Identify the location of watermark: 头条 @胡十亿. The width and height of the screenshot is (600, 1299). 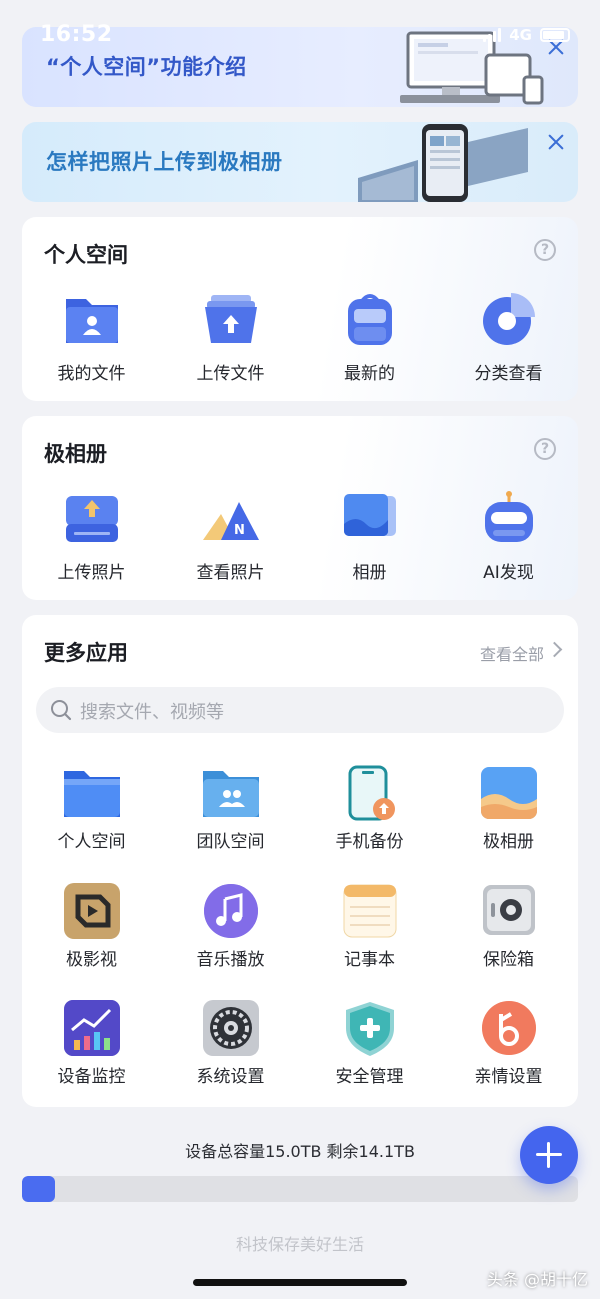
(537, 1279).